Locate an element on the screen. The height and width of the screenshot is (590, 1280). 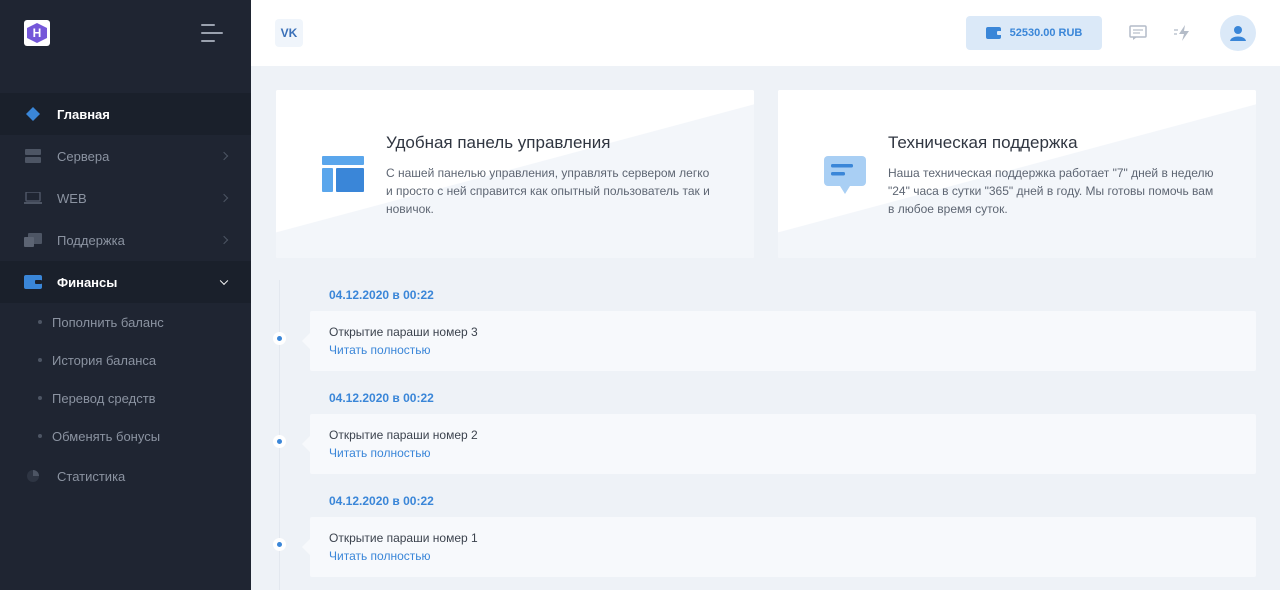
menu-toggle-icon is located at coordinates (212, 33).